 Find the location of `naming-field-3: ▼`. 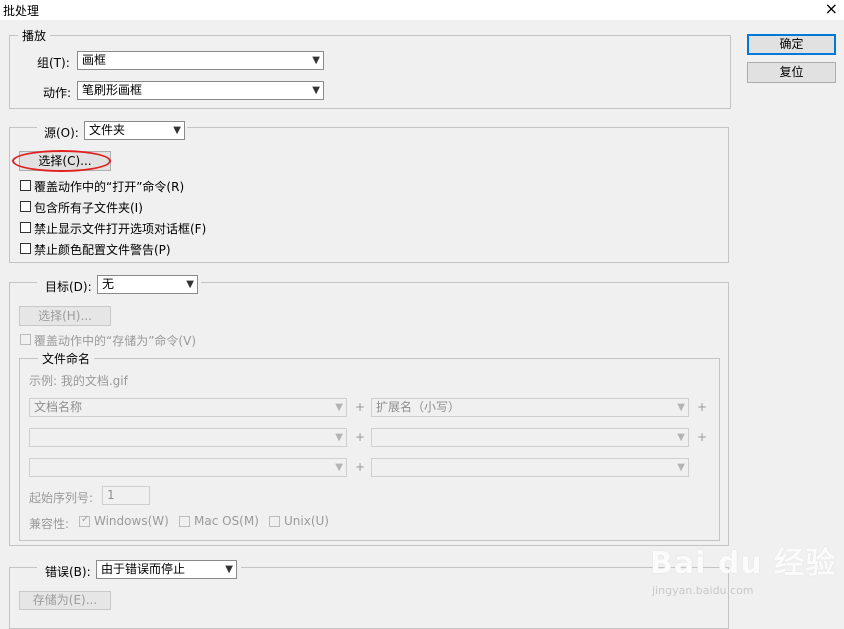

naming-field-3: ▼ is located at coordinates (188, 437).